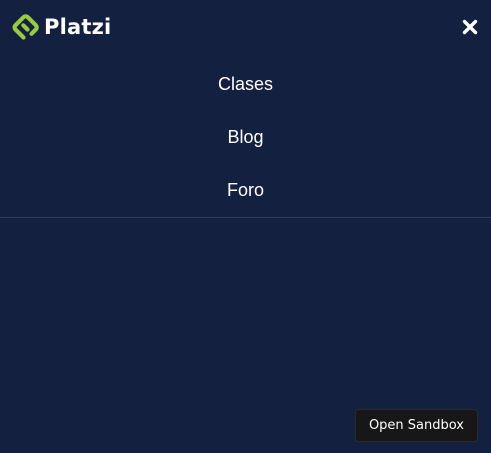 The height and width of the screenshot is (453, 491). I want to click on platzi-logo-icon, so click(25, 27).